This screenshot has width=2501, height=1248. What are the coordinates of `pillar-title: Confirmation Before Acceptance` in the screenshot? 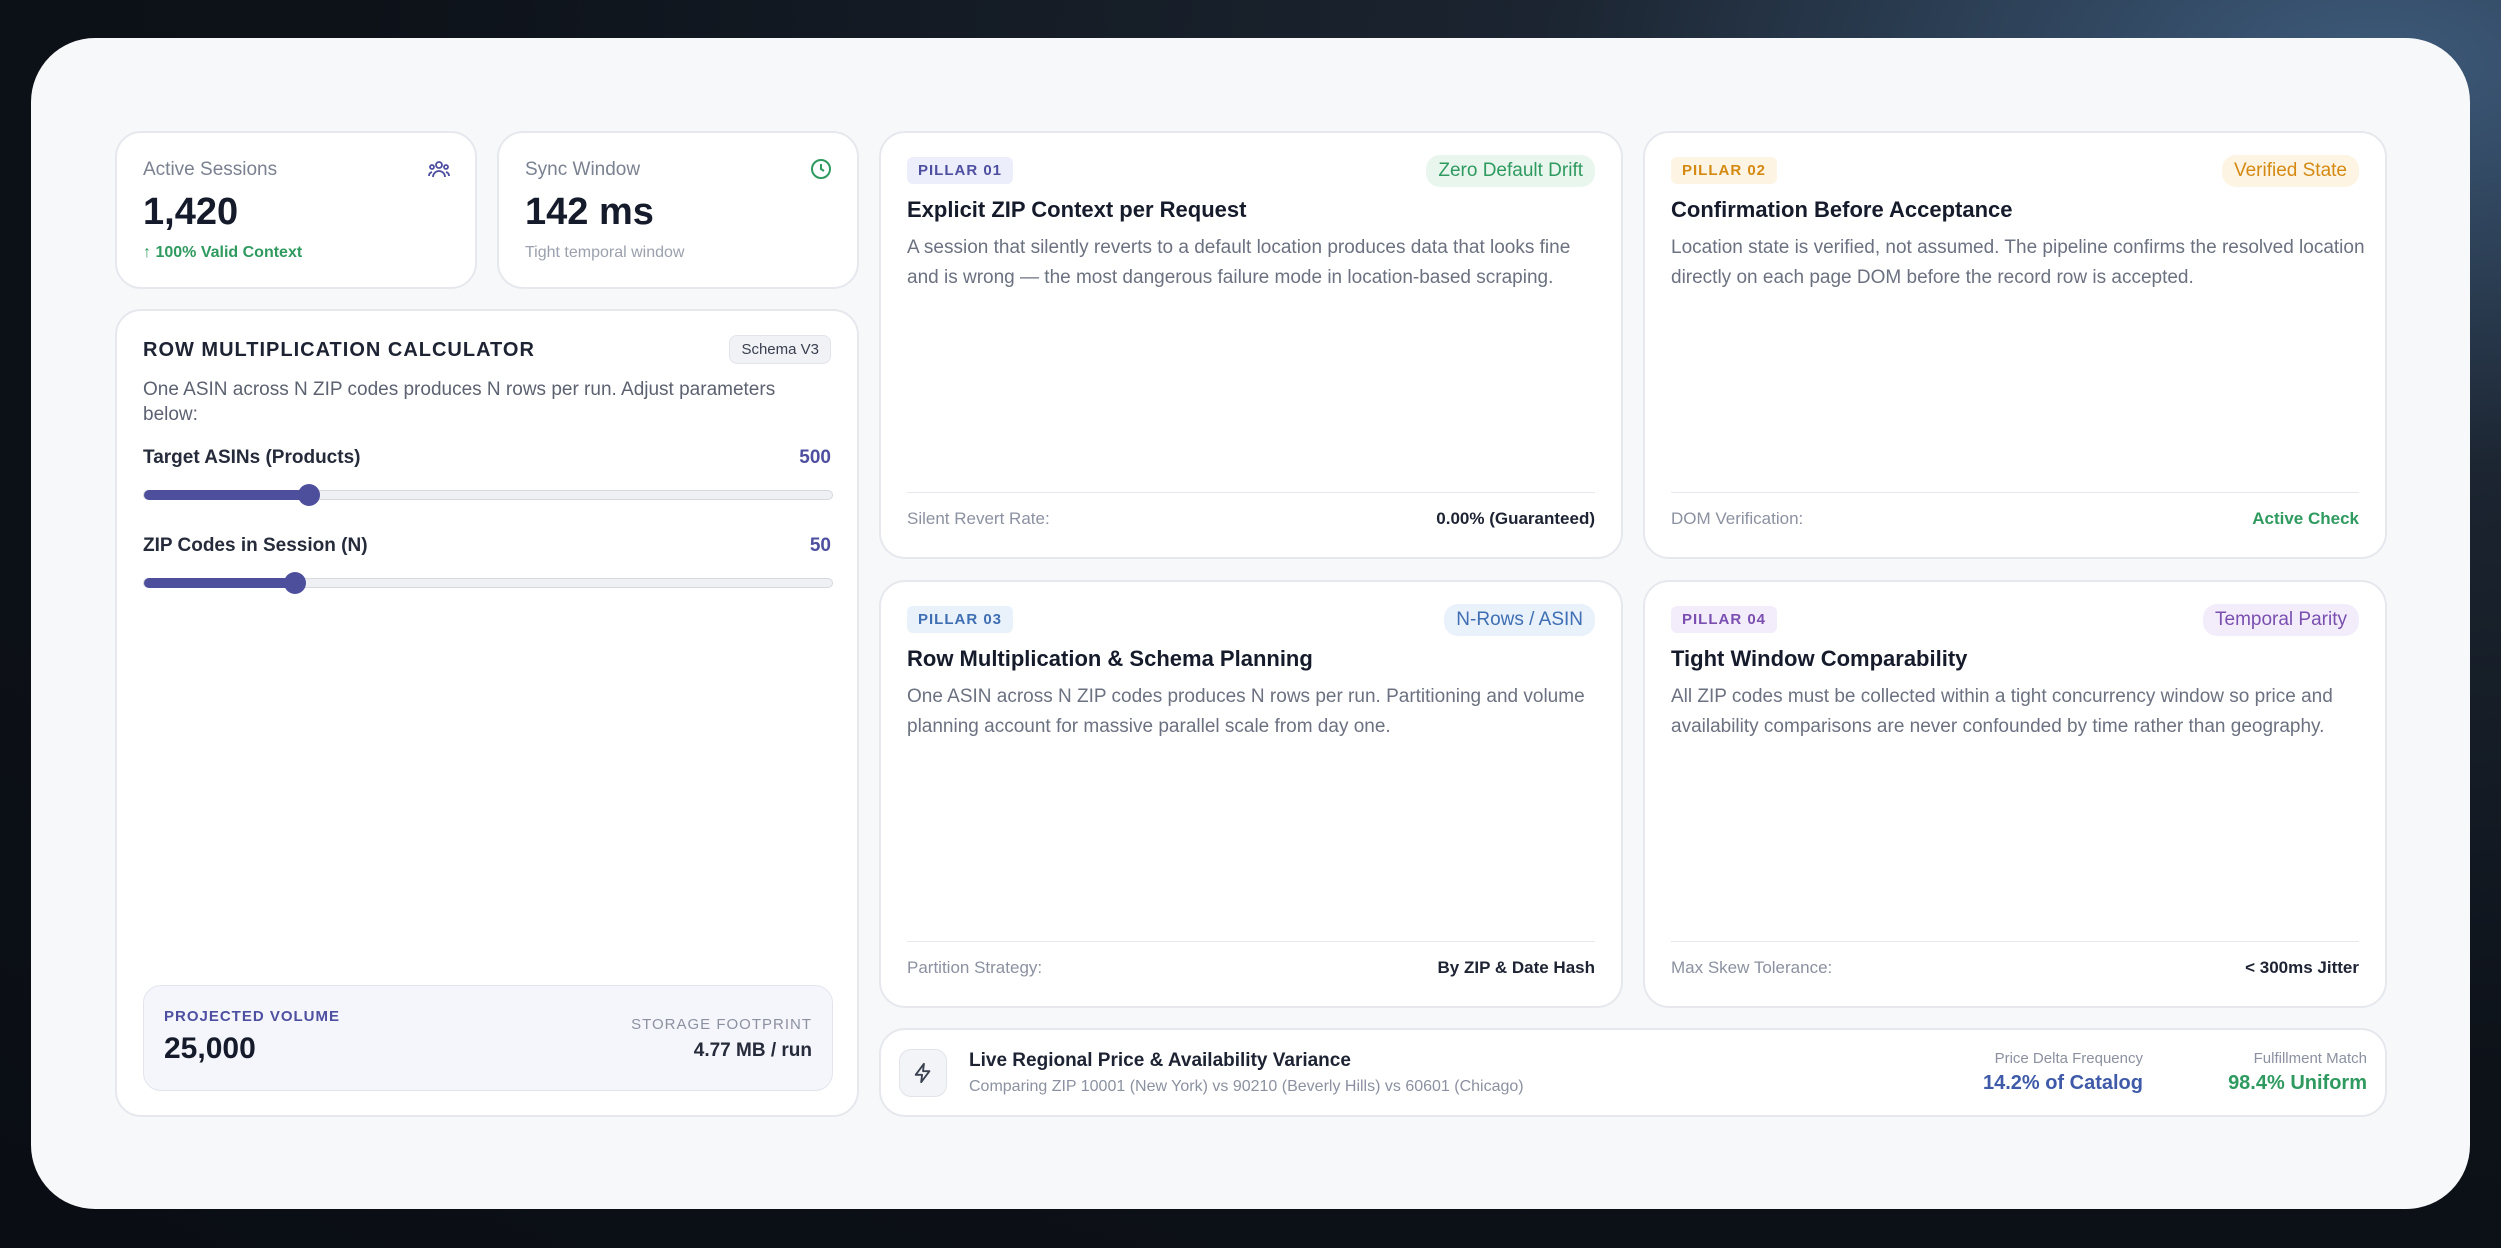 It's located at (1842, 209).